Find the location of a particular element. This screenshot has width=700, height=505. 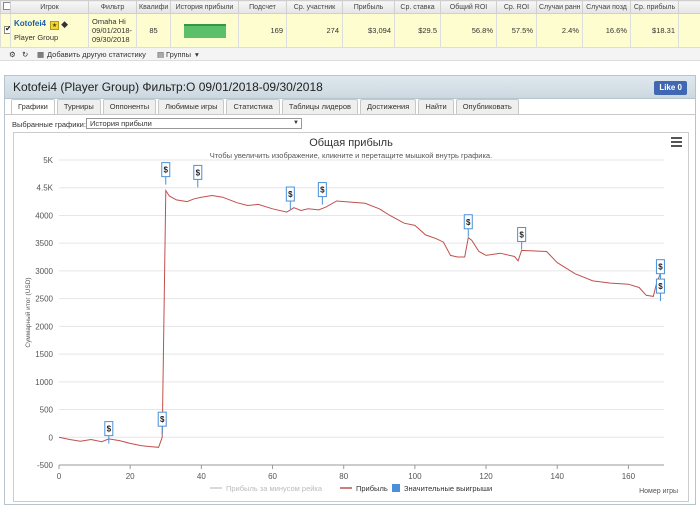

x-tick-label: 80 is located at coordinates (343, 476).